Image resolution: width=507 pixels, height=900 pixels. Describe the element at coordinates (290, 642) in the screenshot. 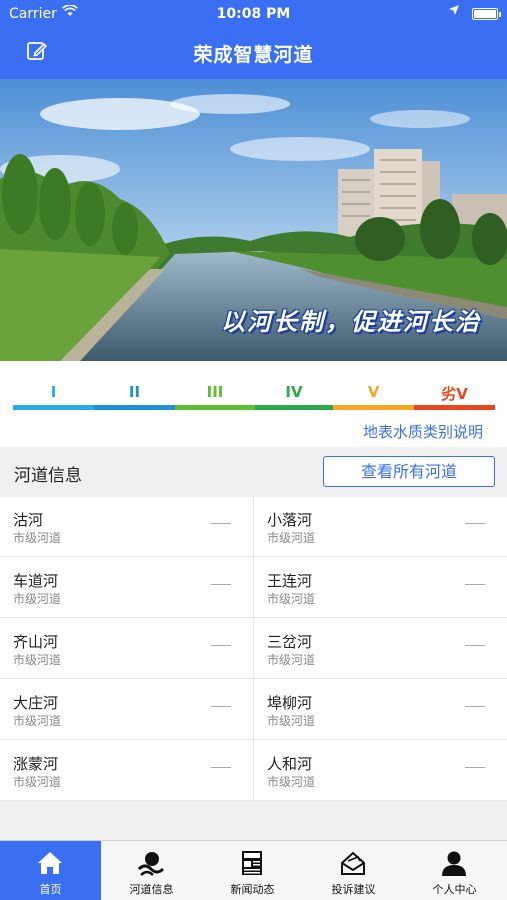

I see `river-name: 三岔河` at that location.